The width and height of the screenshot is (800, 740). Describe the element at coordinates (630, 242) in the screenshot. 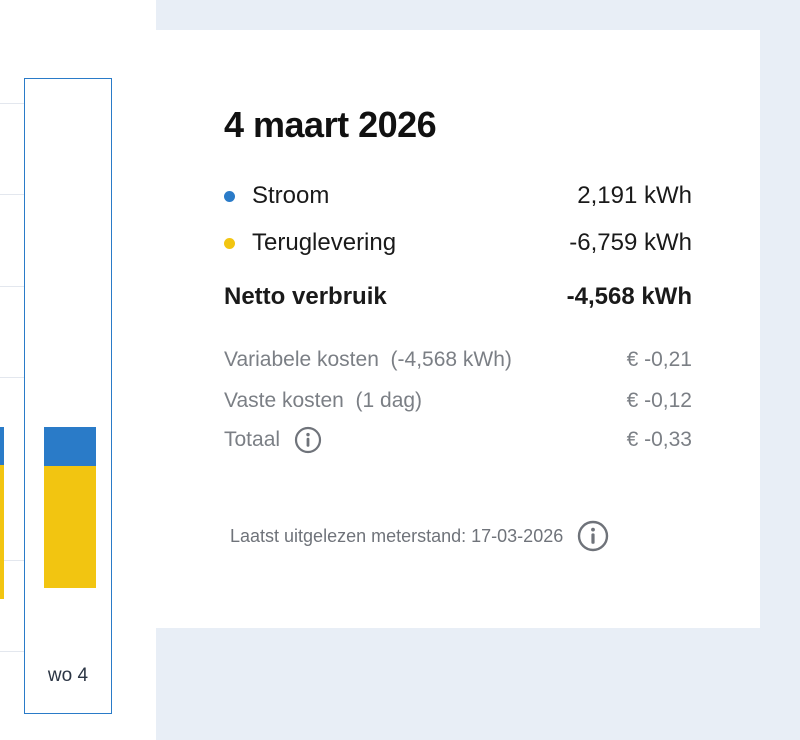

I see `teruglevering-value: -6,759 kWh` at that location.